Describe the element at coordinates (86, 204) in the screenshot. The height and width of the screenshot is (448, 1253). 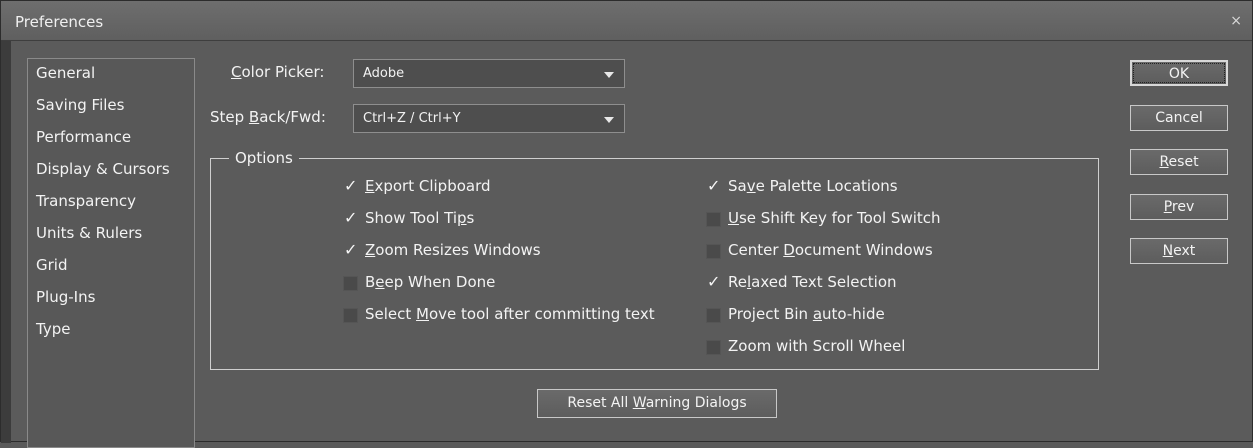
I see `sidebar-item-transparency: Transparency` at that location.